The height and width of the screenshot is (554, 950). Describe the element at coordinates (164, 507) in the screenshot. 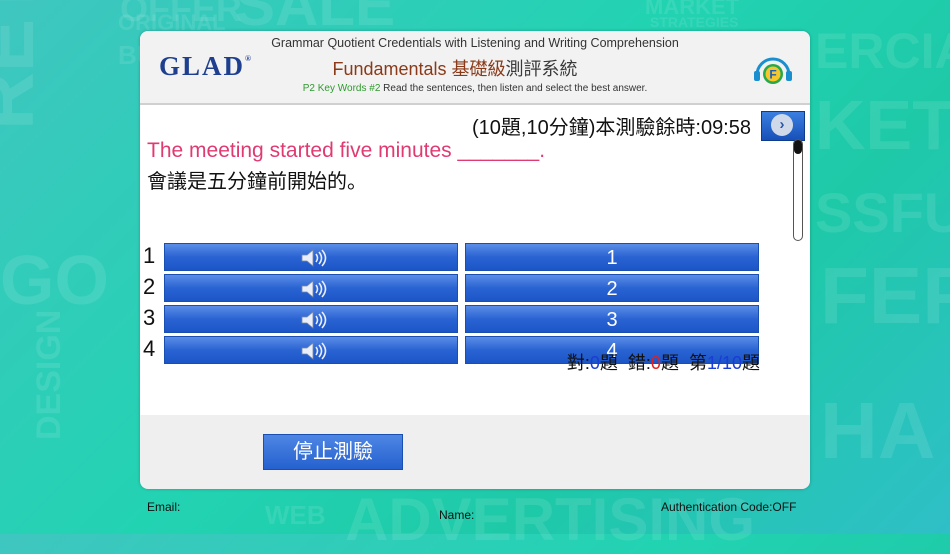

I see `email-label: Email:` at that location.